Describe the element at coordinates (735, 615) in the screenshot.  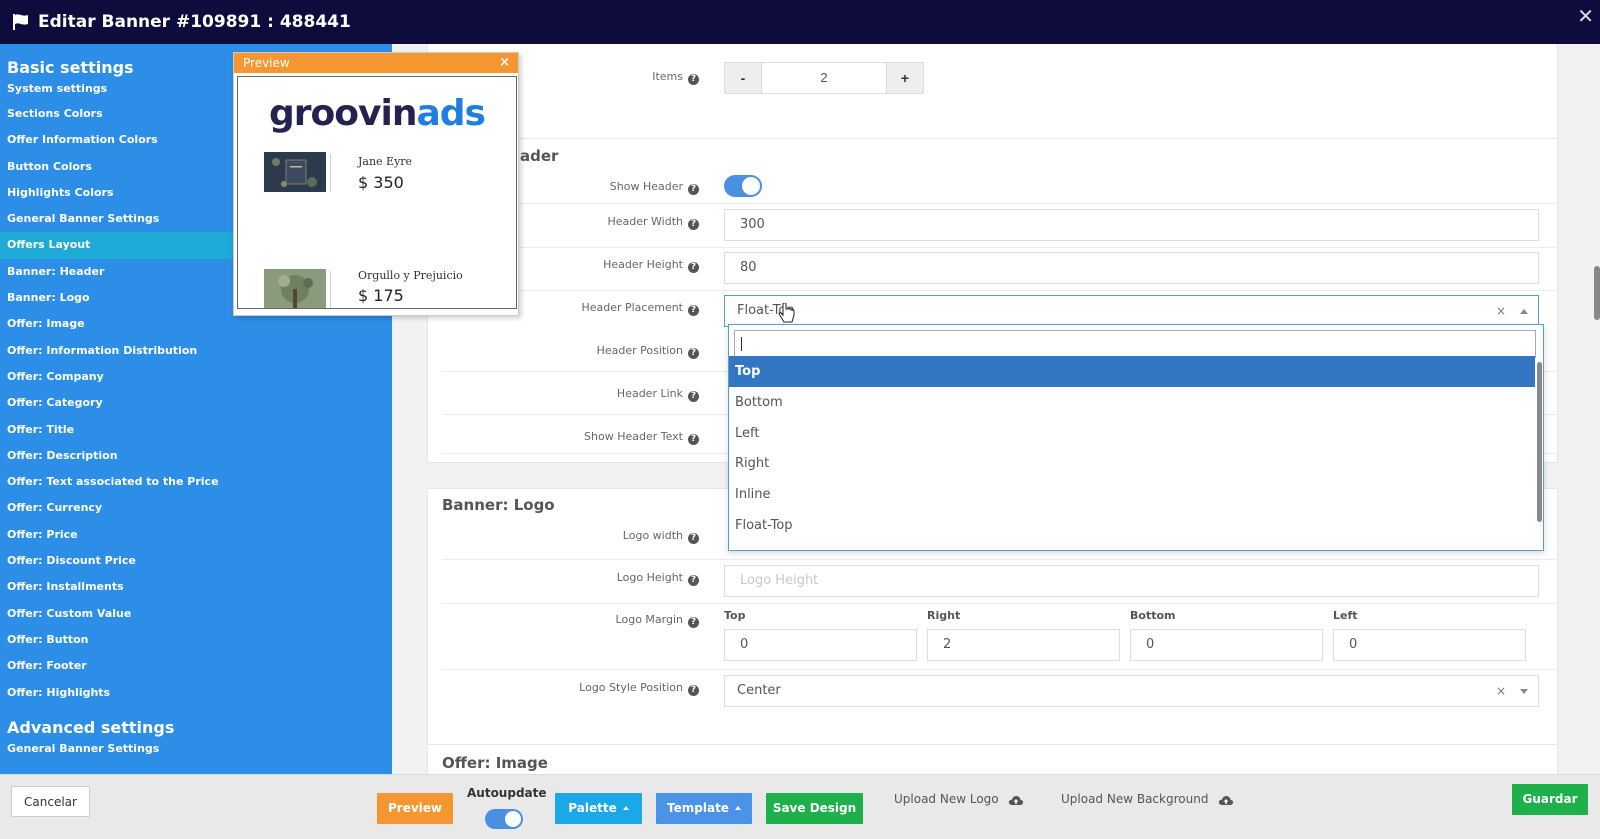
I see `margin-top-label: Top` at that location.